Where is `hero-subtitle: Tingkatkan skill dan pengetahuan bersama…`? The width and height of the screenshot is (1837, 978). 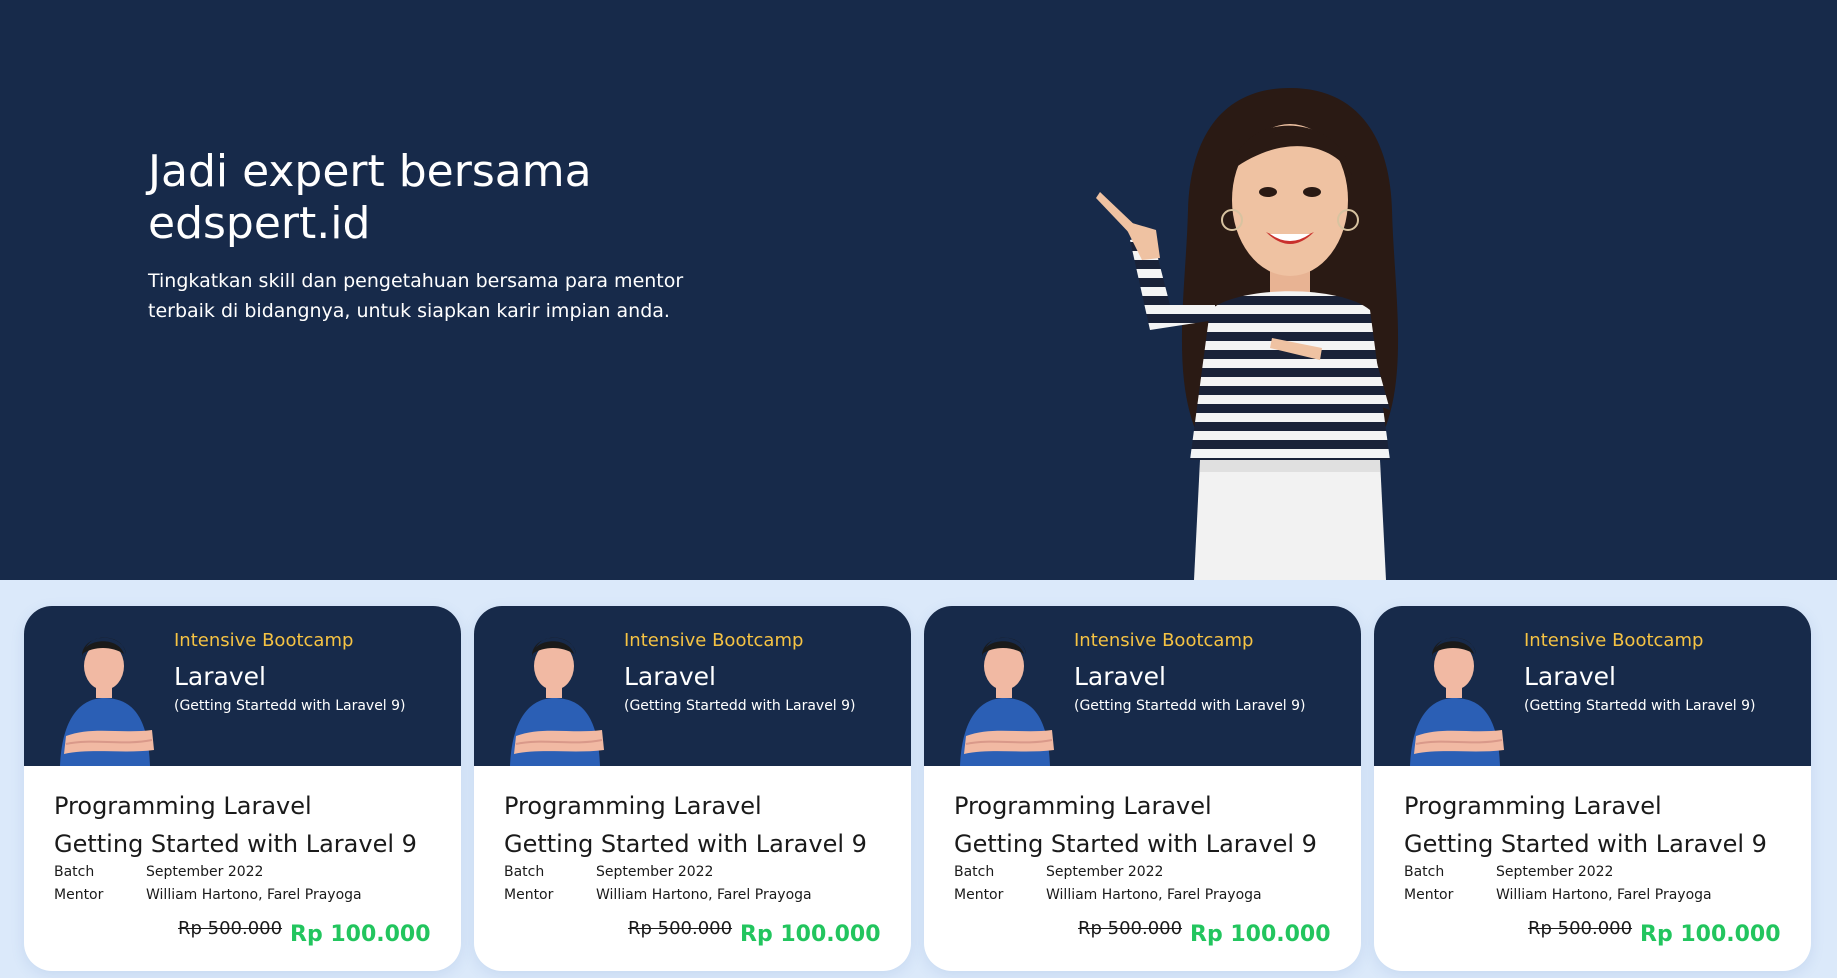
hero-subtitle: Tingkatkan skill dan pengetahuan bersama… is located at coordinates (416, 296).